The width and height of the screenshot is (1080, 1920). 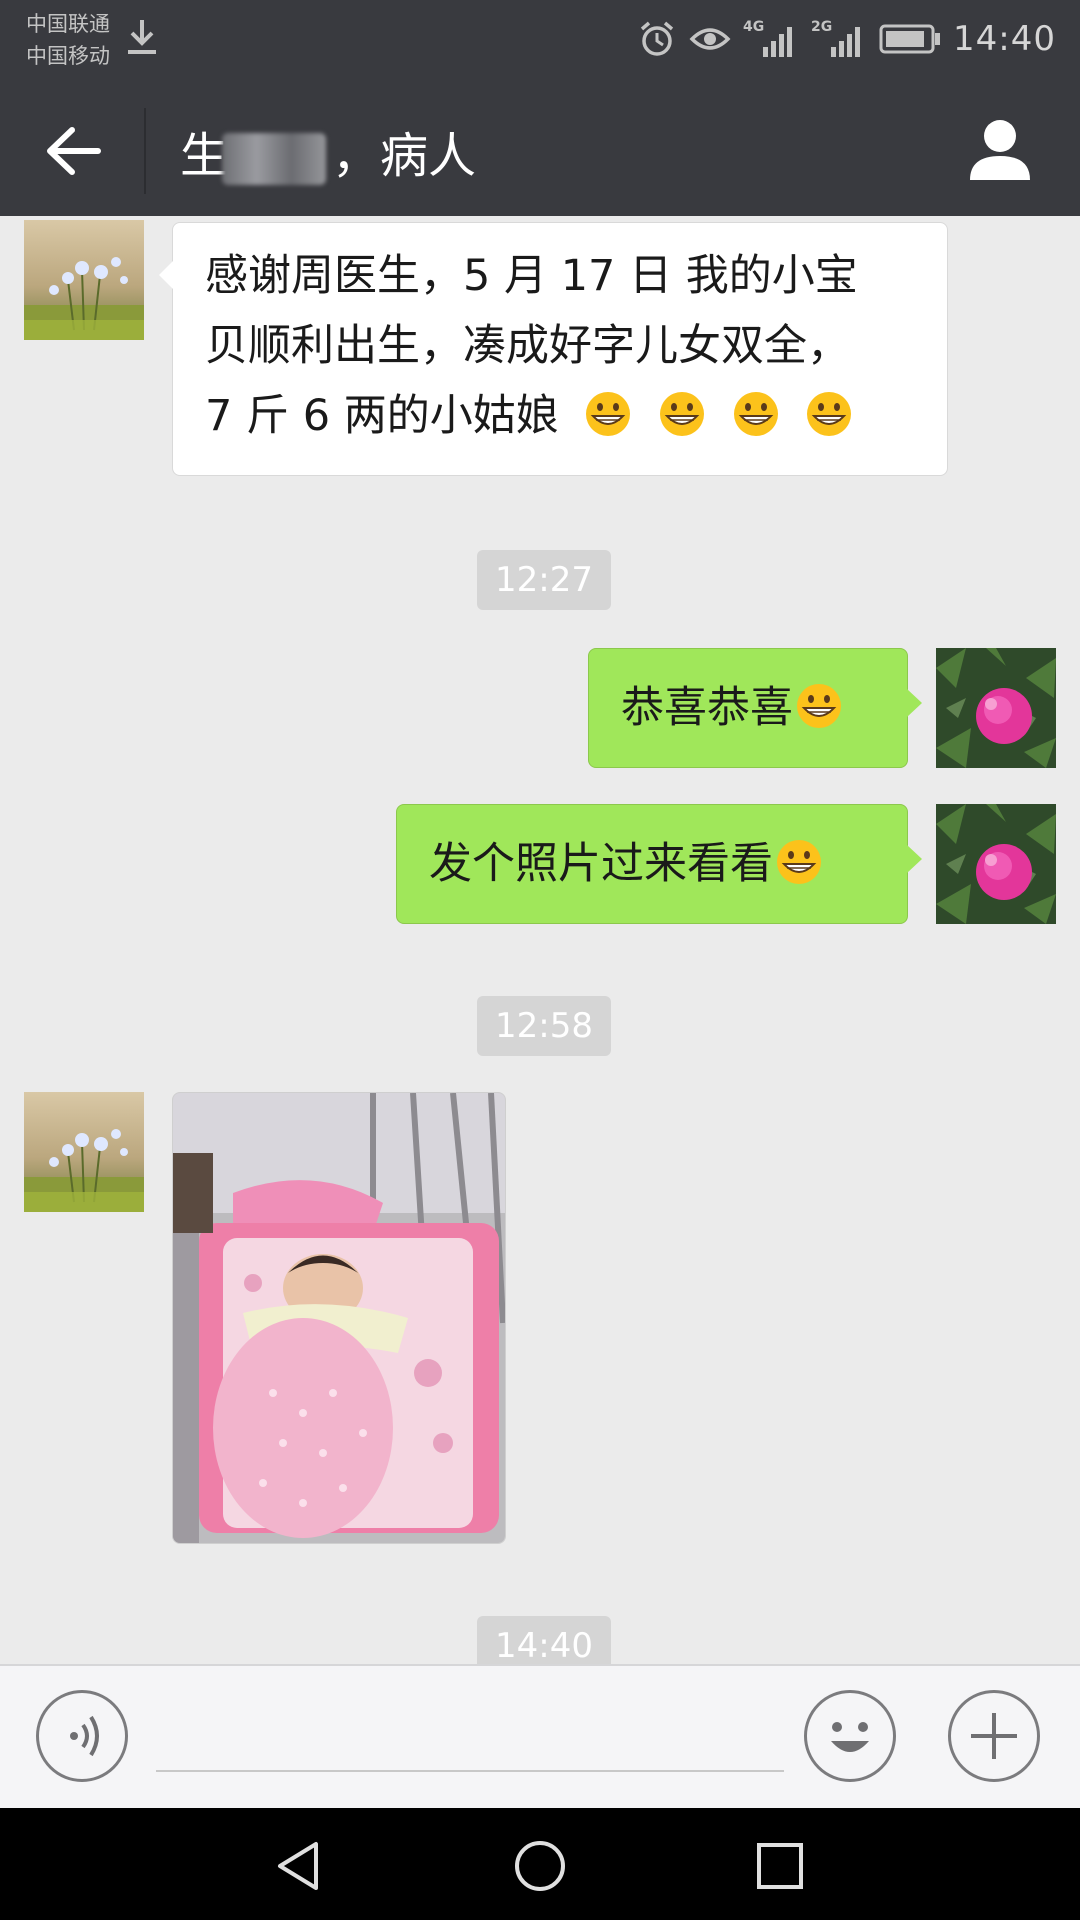 I want to click on redacted-name, so click(x=274, y=159).